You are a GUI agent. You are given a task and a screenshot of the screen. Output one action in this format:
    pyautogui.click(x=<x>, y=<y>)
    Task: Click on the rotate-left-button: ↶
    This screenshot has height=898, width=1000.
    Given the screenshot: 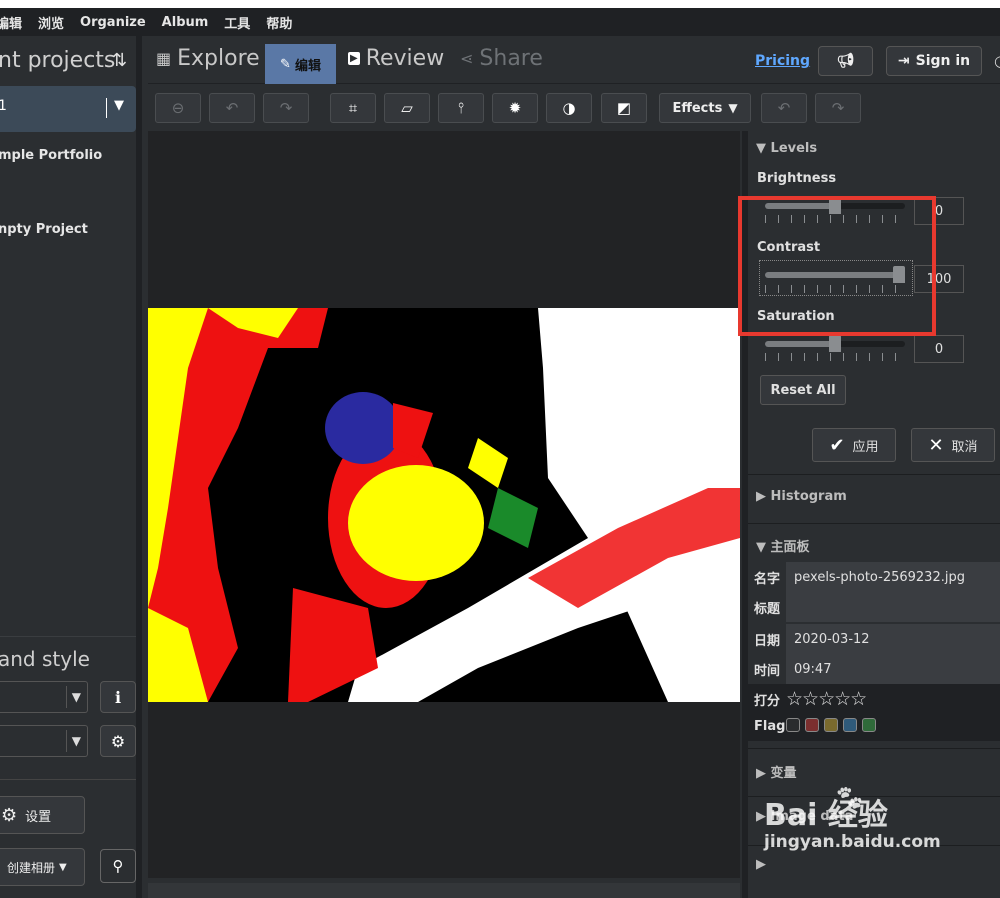 What is the action you would take?
    pyautogui.click(x=232, y=108)
    